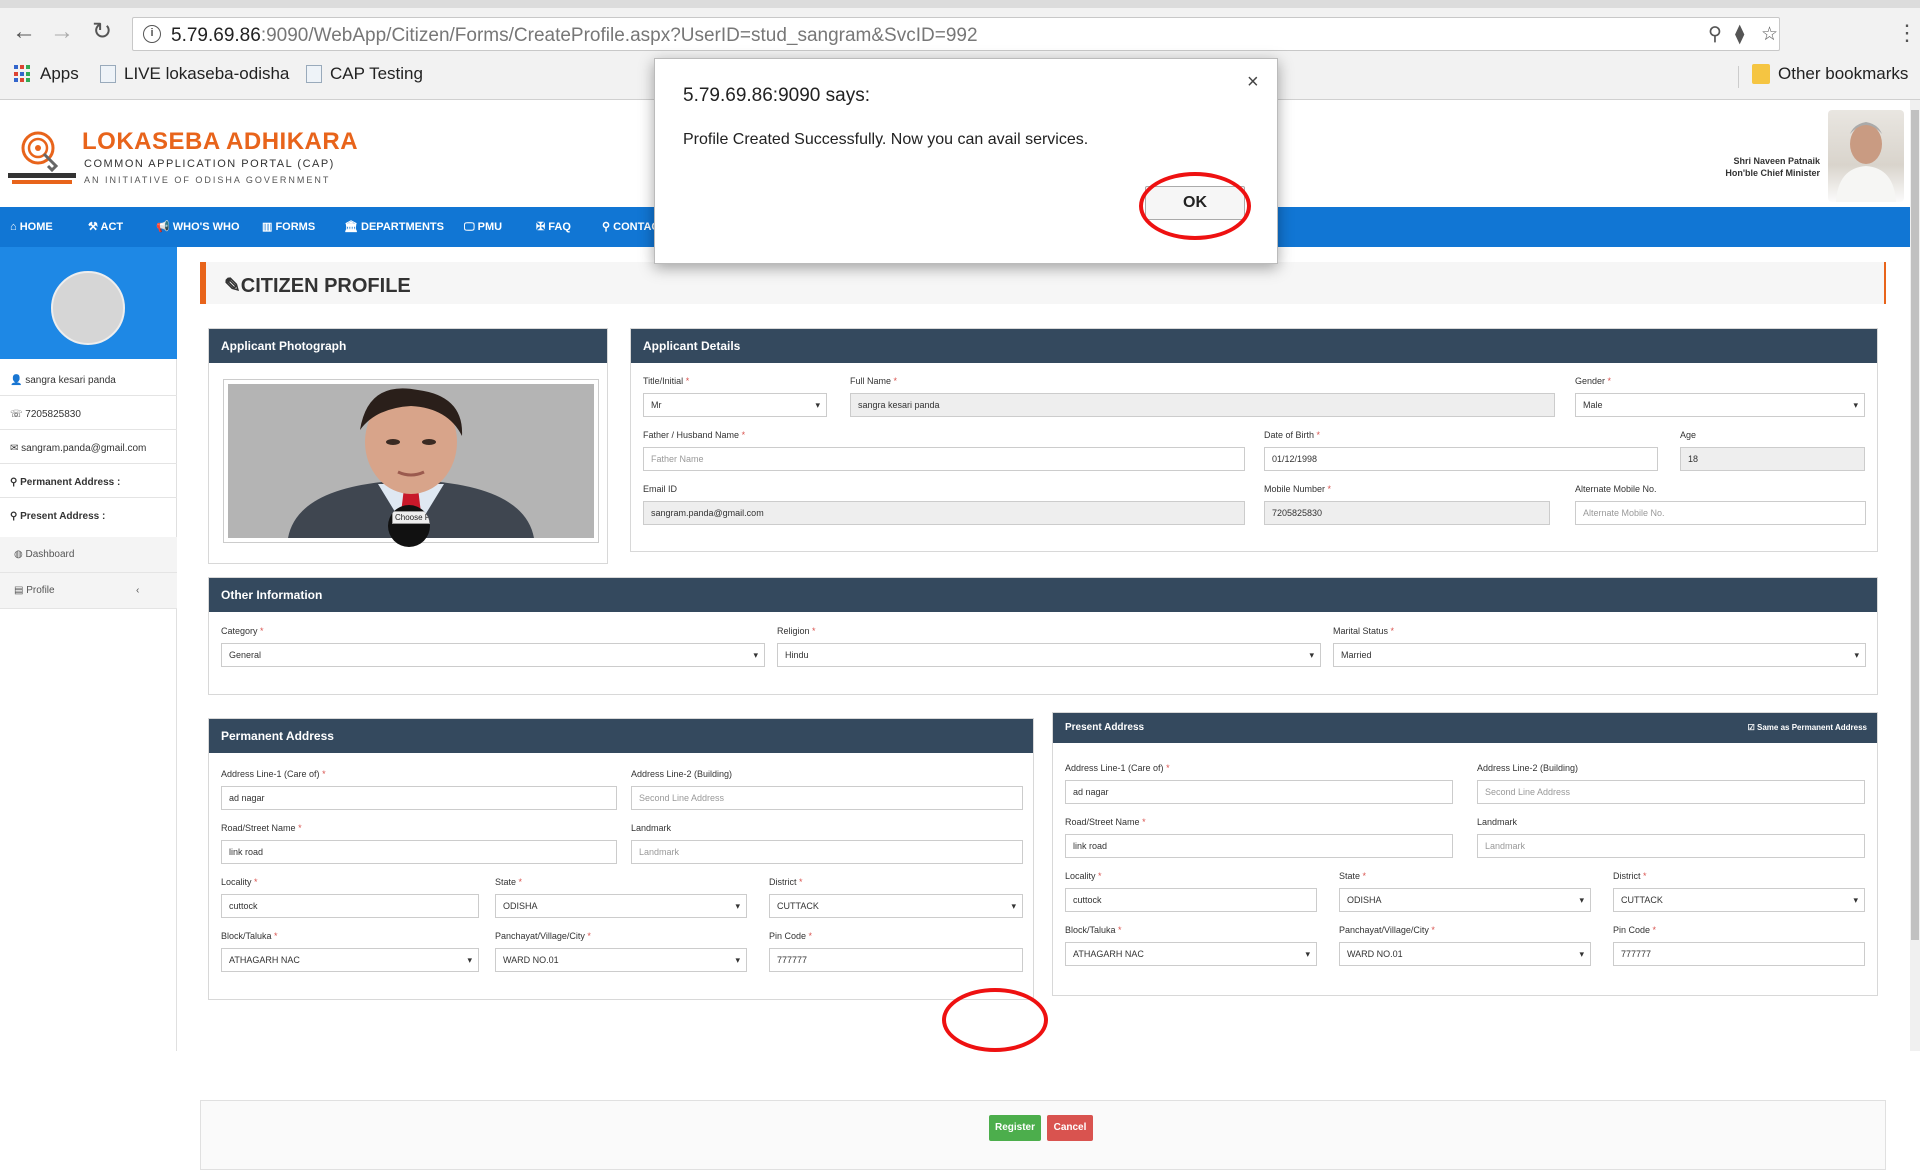 The image size is (1920, 1170). I want to click on bookmark-other: Other bookmarks, so click(1830, 74).